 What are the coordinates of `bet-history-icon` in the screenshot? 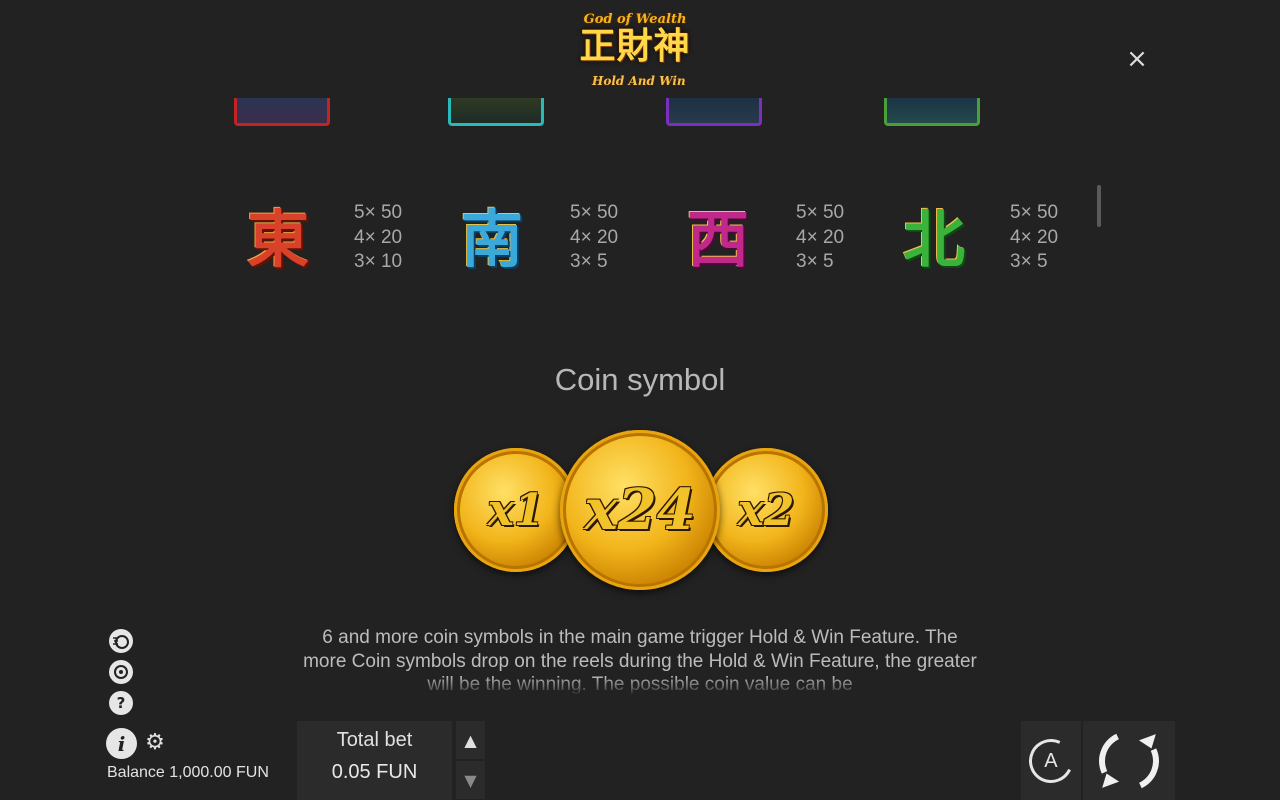 It's located at (121, 641).